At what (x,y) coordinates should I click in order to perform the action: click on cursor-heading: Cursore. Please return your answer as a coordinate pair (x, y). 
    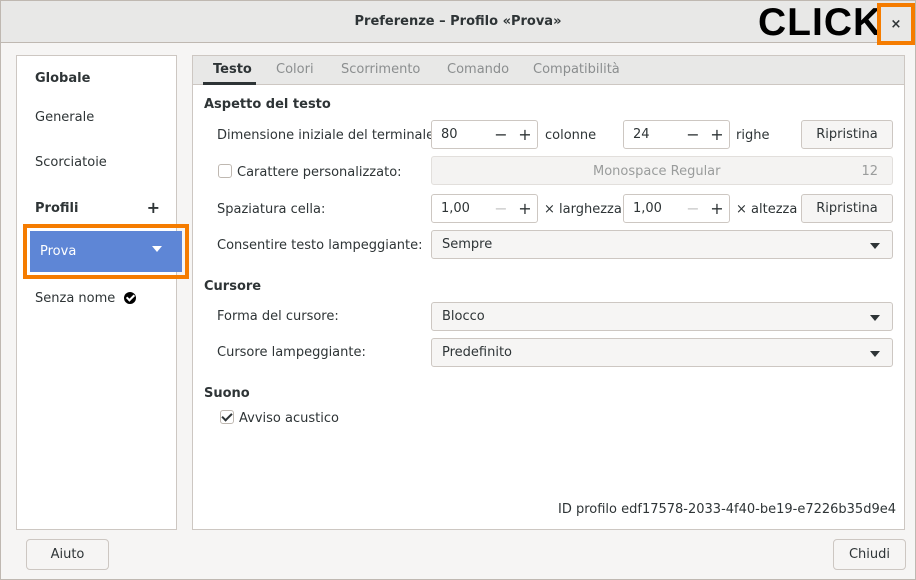
    Looking at the image, I should click on (233, 286).